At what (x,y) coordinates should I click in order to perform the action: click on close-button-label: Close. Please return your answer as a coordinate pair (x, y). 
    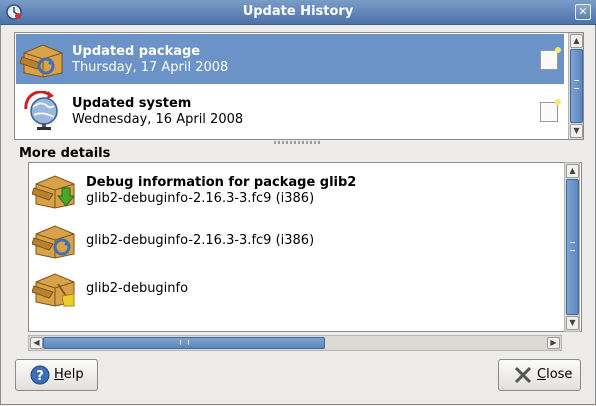
    Looking at the image, I should click on (555, 374).